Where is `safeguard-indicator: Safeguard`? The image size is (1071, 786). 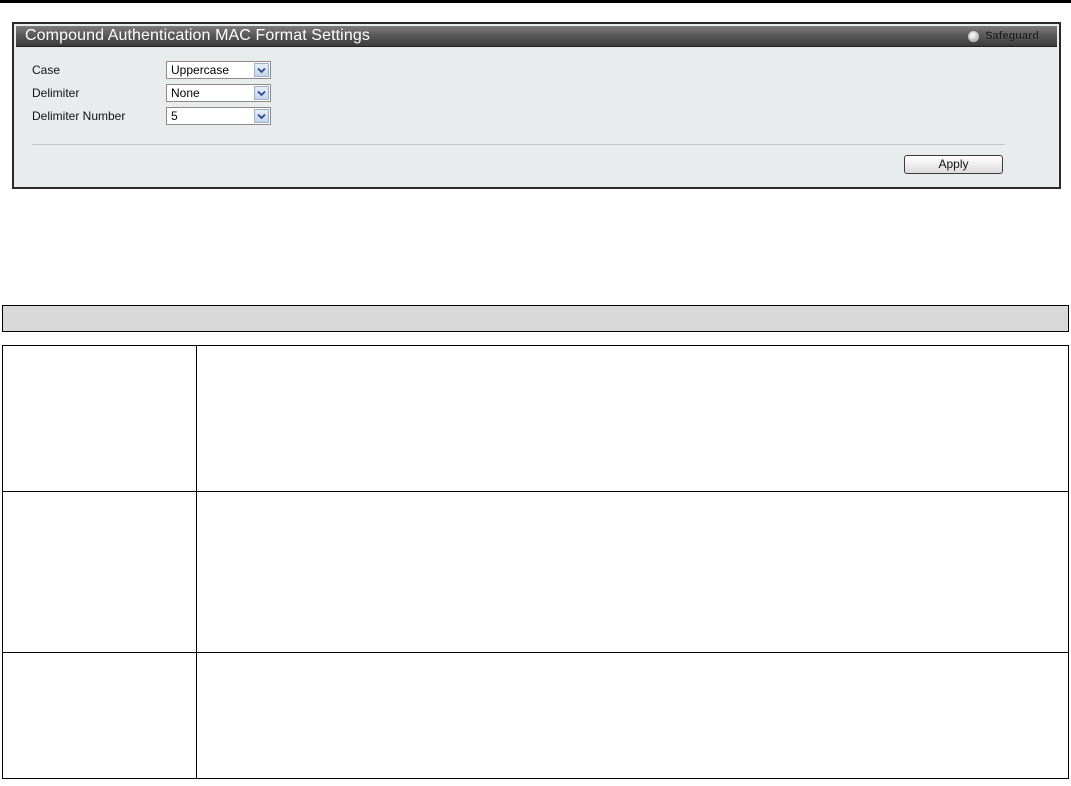
safeguard-indicator: Safeguard is located at coordinates (1003, 36).